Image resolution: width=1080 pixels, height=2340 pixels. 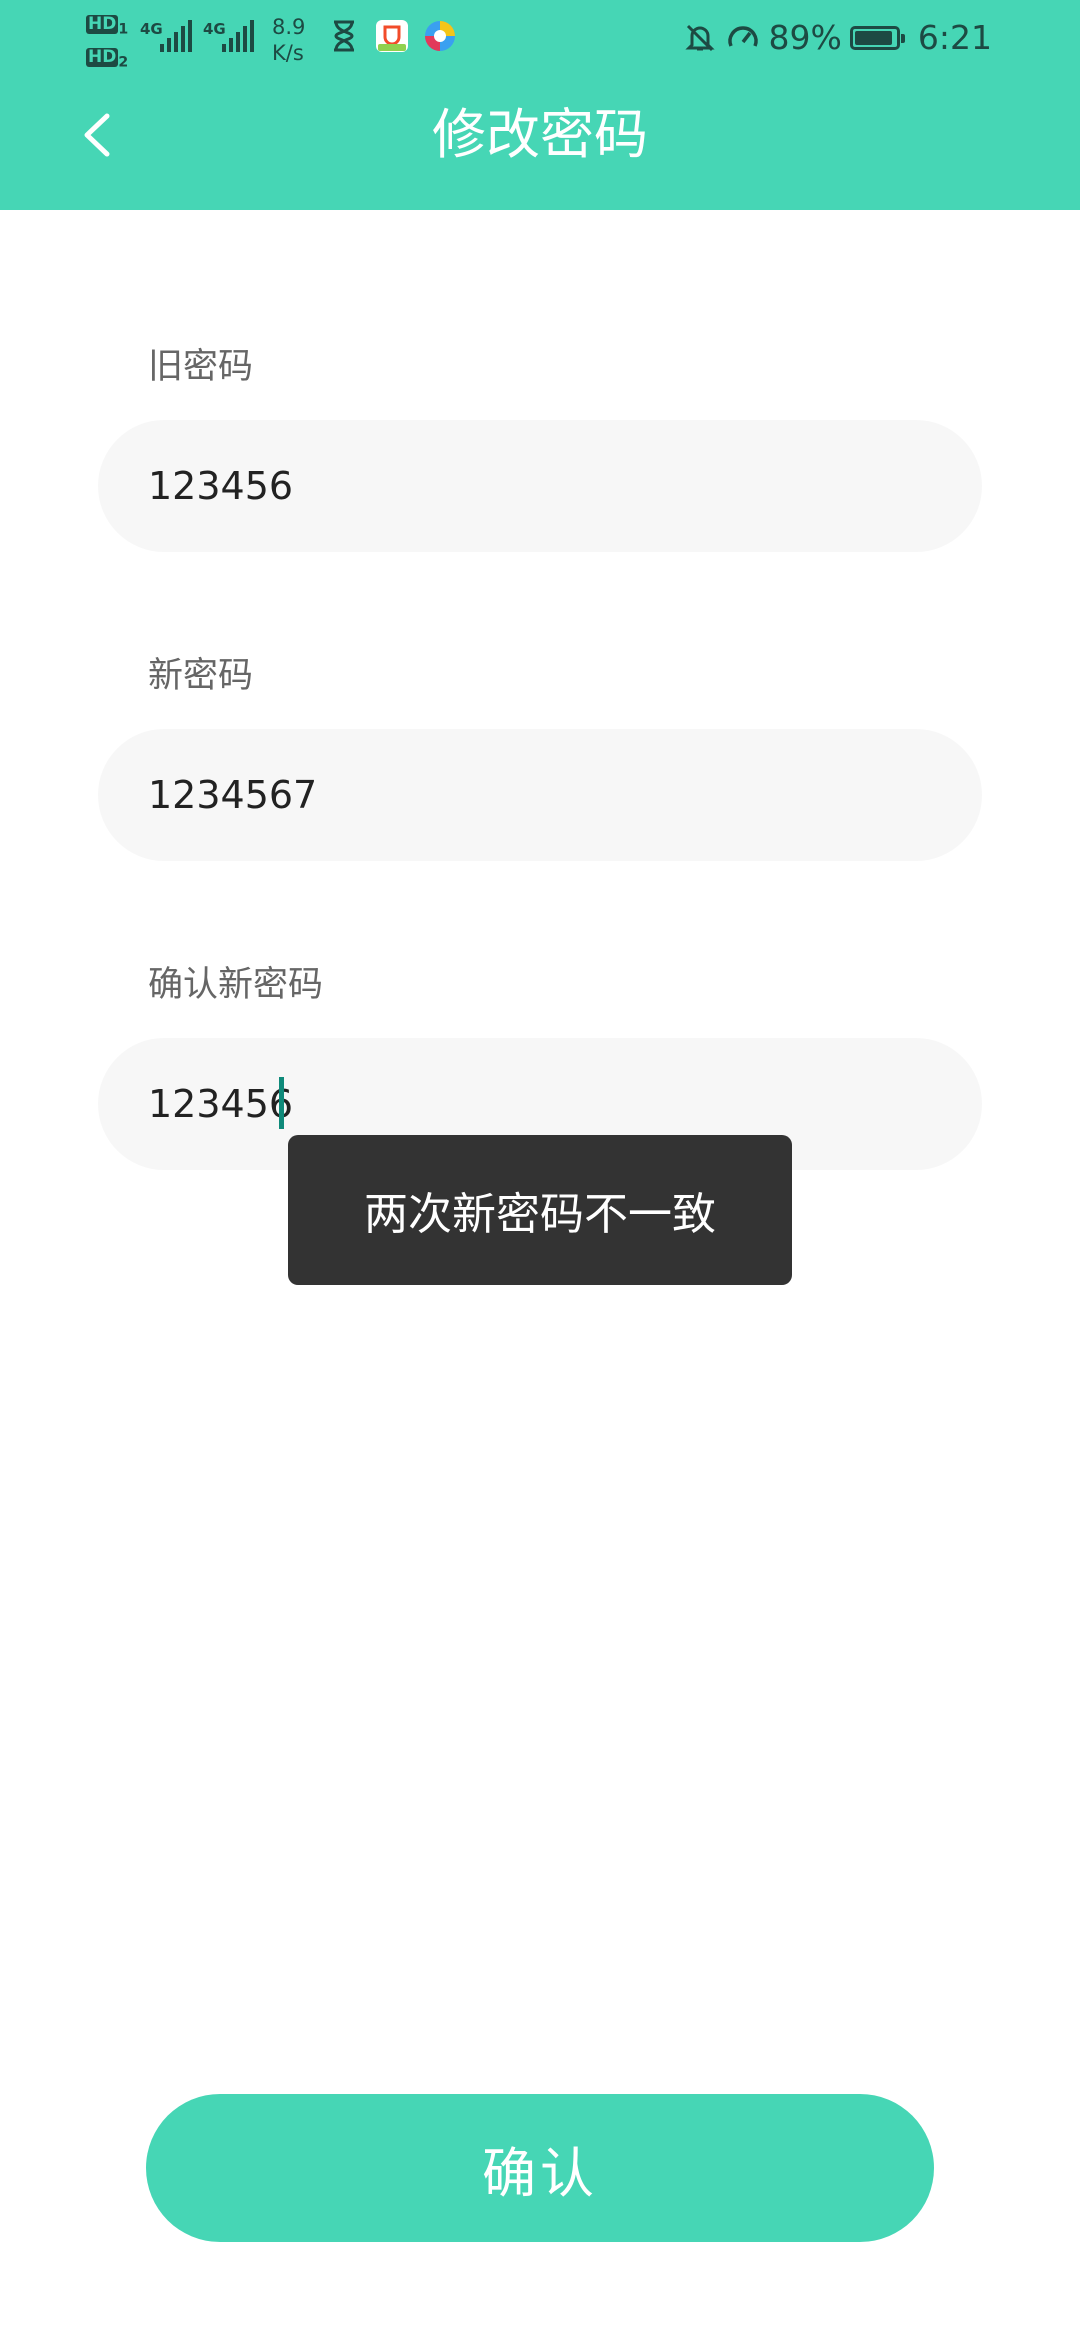 I want to click on battery-percentage: 89%, so click(x=805, y=37).